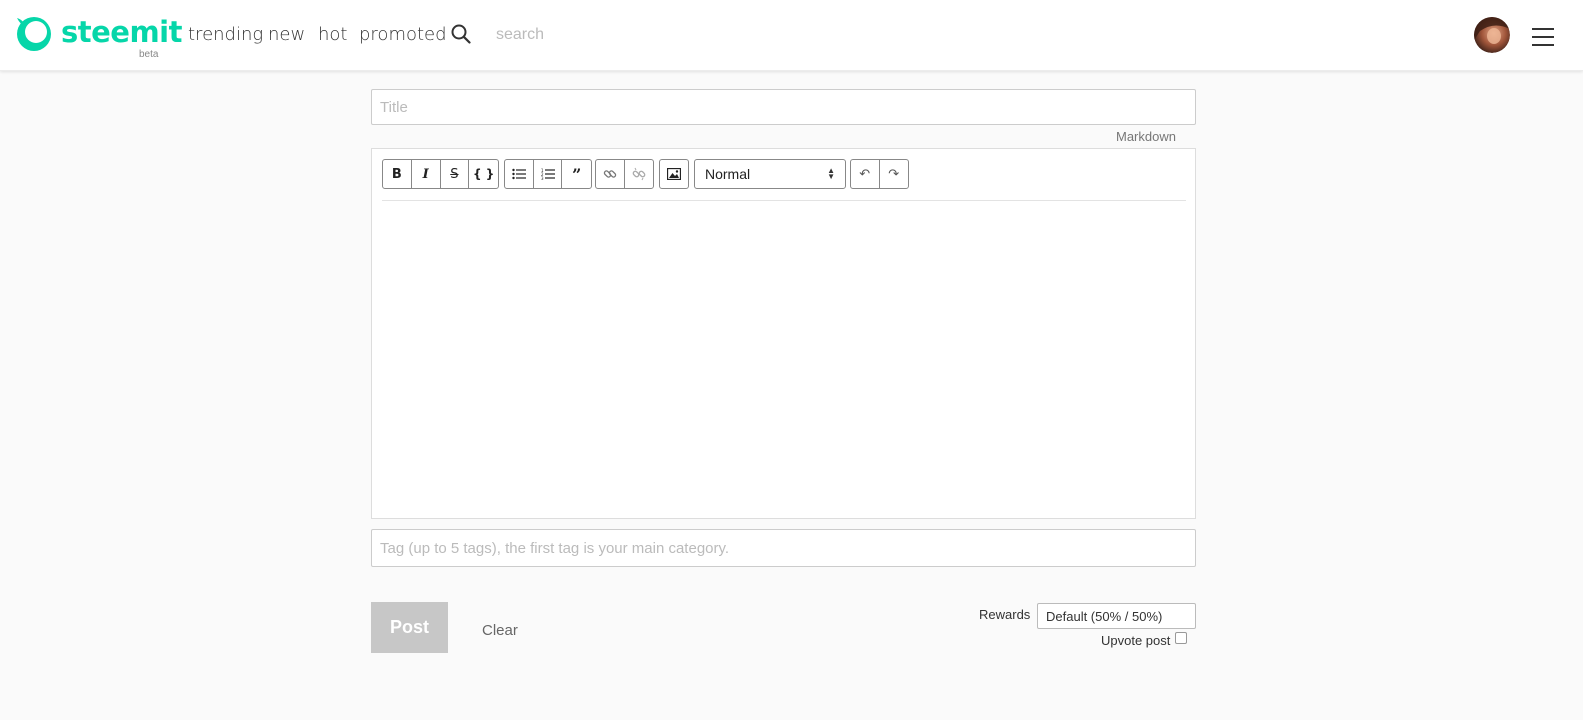 This screenshot has height=720, width=1583. Describe the element at coordinates (770, 174) in the screenshot. I see `format-select: Normal ▲ ▼` at that location.